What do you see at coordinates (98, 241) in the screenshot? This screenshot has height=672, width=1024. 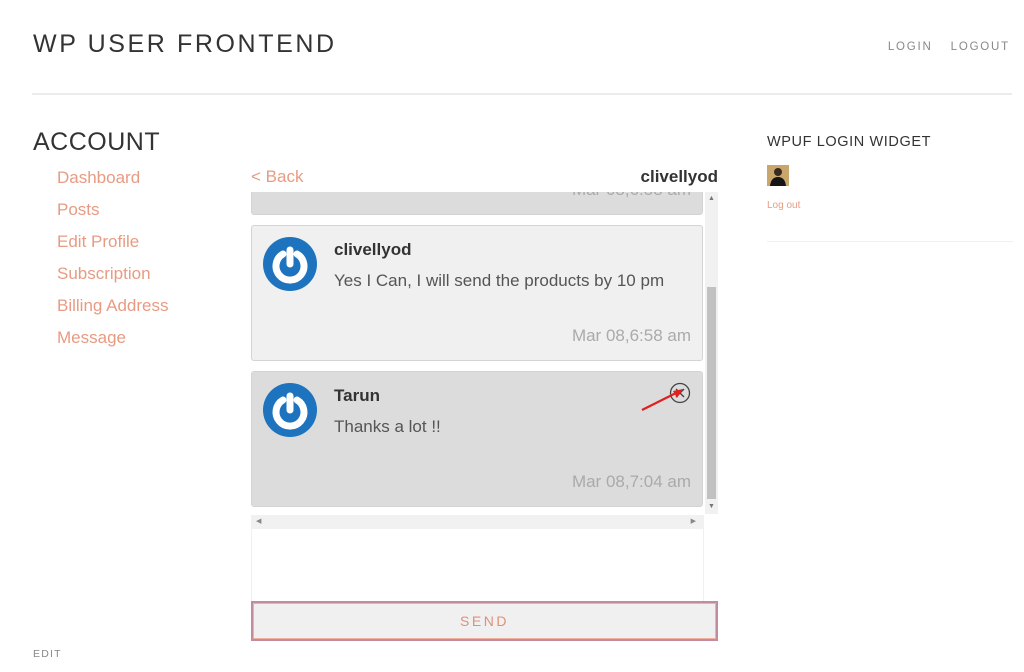 I see `account-nav-edit-profile: Edit Profile` at bounding box center [98, 241].